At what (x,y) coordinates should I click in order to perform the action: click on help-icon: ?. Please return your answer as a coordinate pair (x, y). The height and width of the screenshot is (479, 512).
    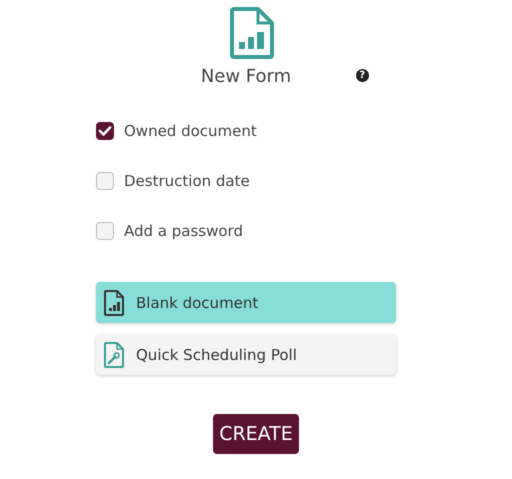
    Looking at the image, I should click on (362, 75).